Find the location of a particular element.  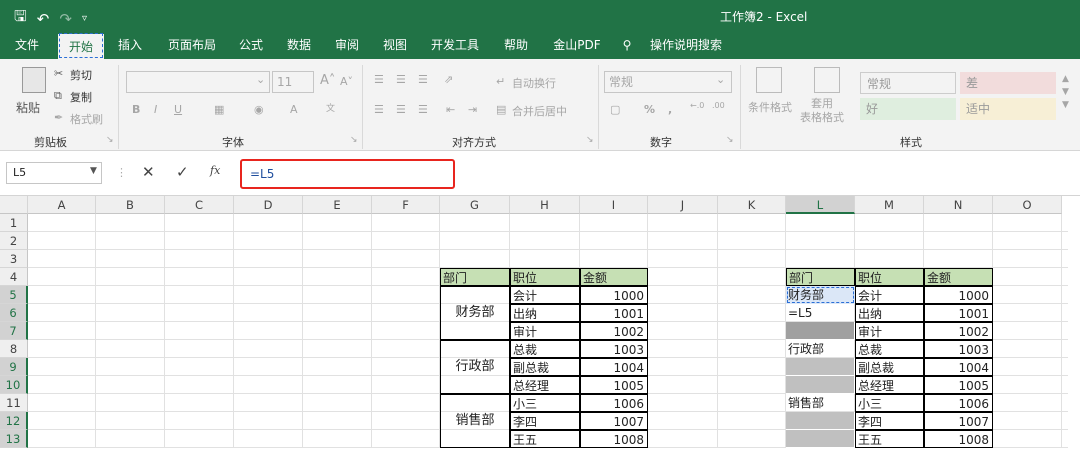

row-header-13: 13 is located at coordinates (14, 439).